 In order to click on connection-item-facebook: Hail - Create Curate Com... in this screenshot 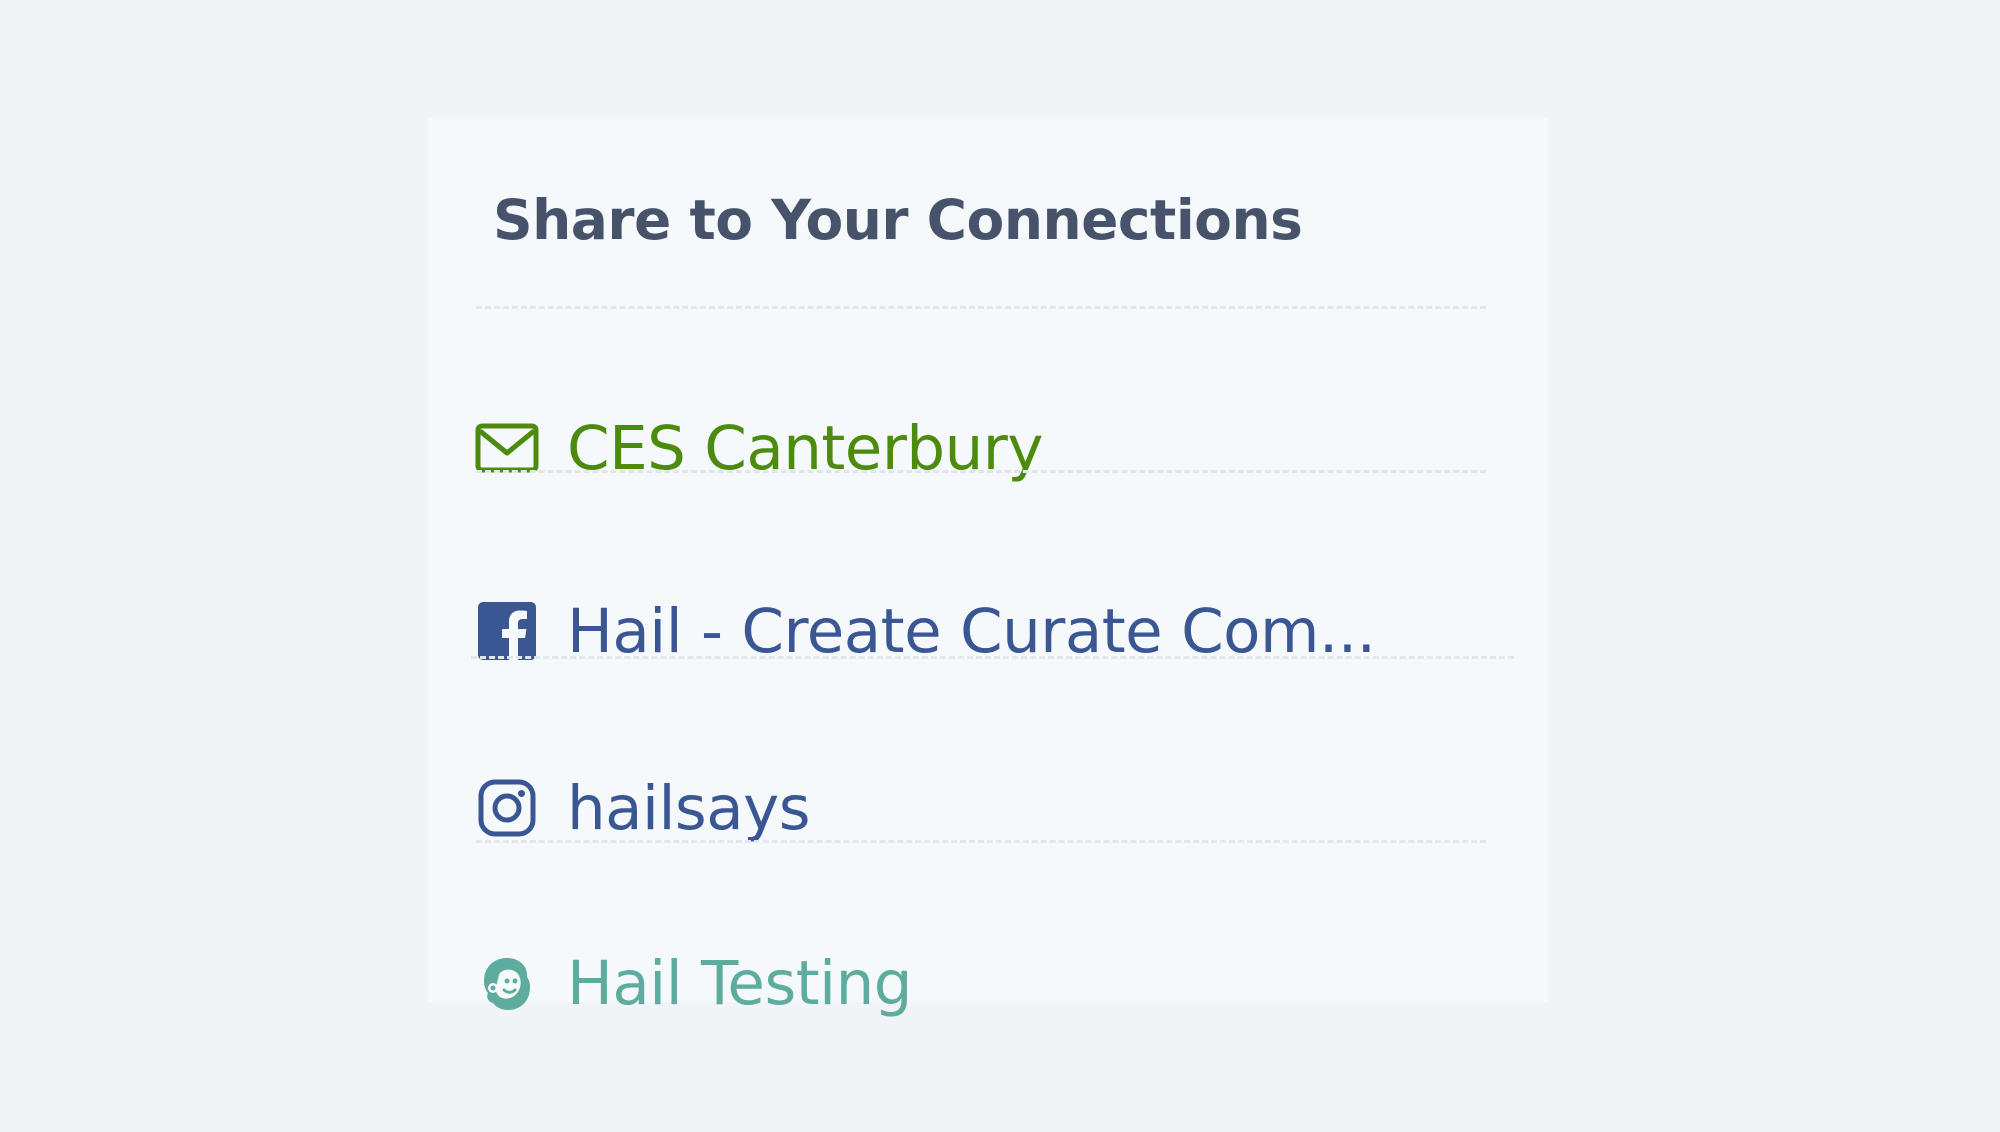, I will do `click(924, 631)`.